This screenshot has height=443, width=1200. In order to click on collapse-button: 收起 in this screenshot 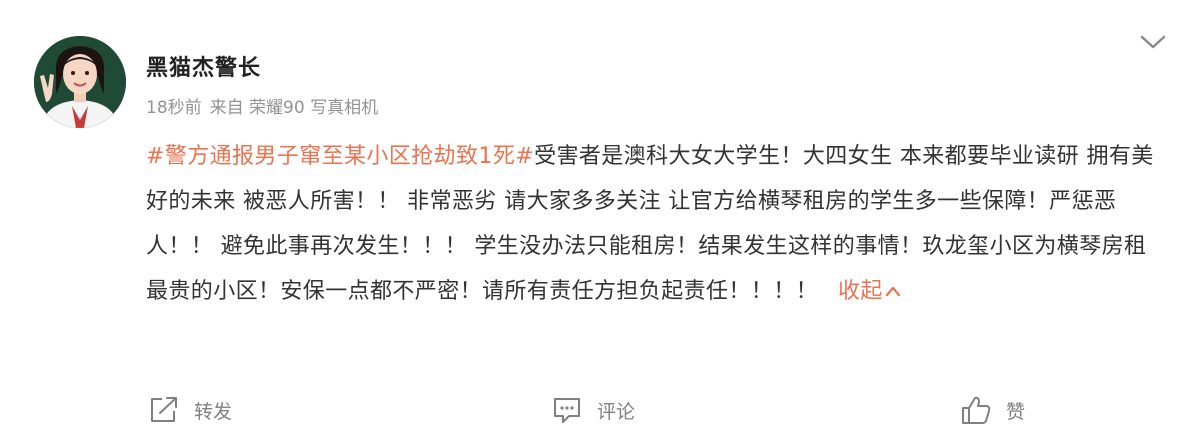, I will do `click(869, 291)`.